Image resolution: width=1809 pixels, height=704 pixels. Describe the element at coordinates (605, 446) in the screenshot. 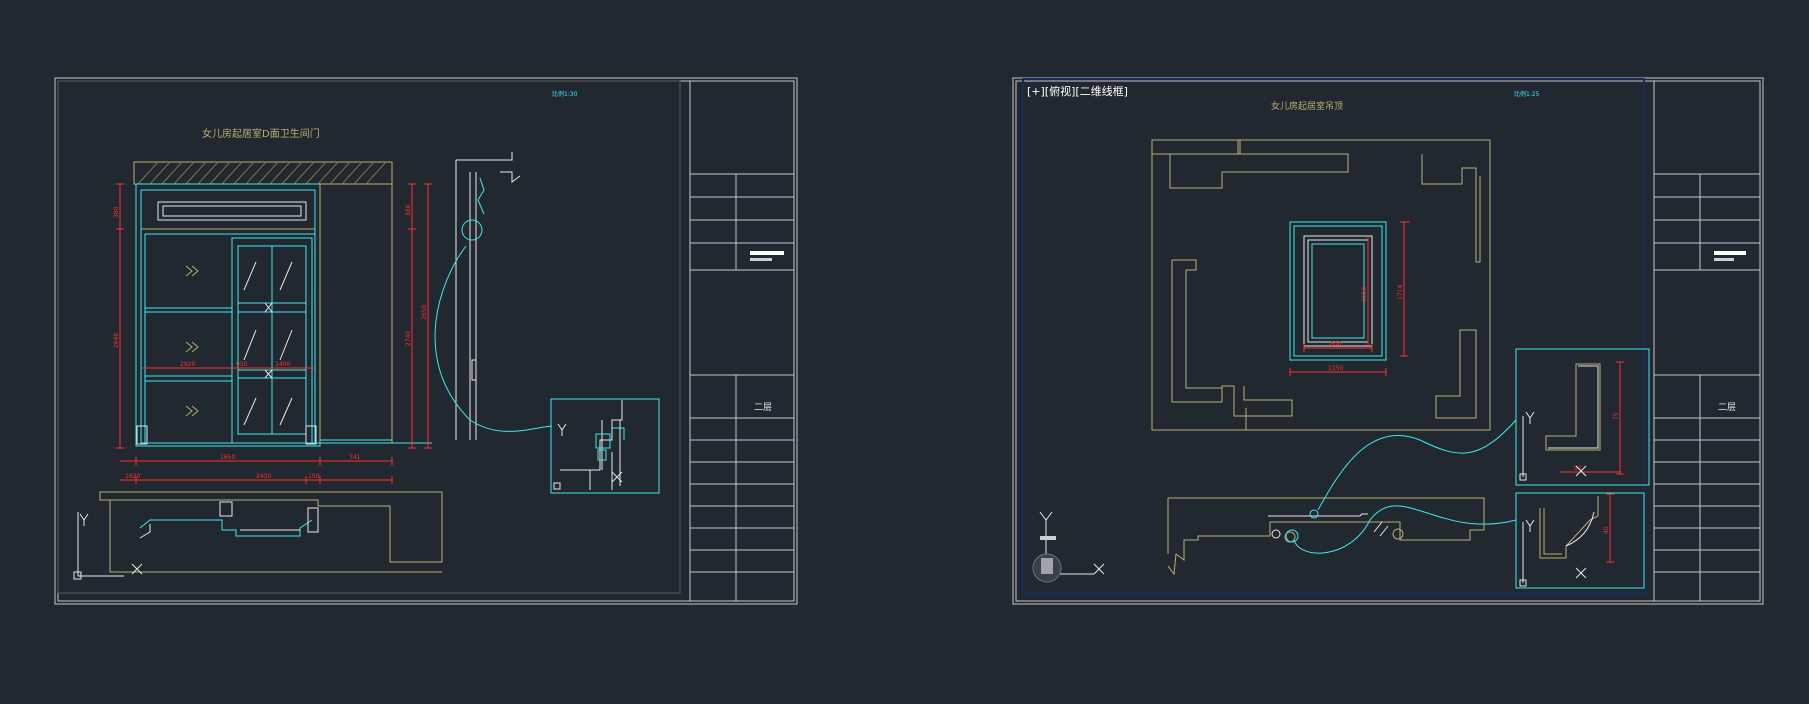

I see `left-detail-box` at that location.